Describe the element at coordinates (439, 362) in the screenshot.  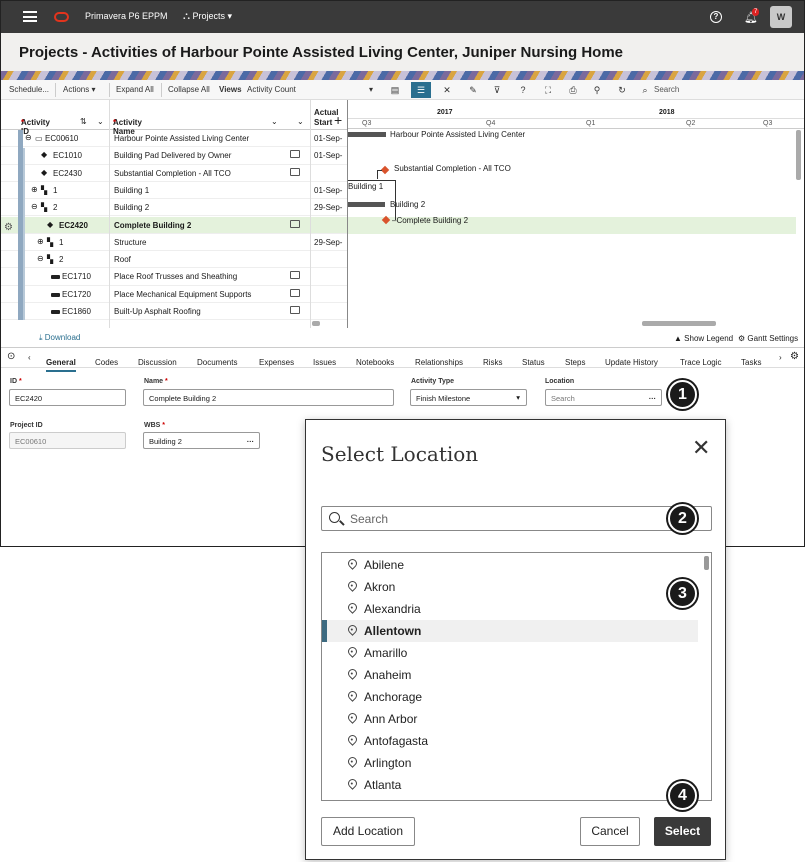
I see `tab-relationships: Relationships` at that location.